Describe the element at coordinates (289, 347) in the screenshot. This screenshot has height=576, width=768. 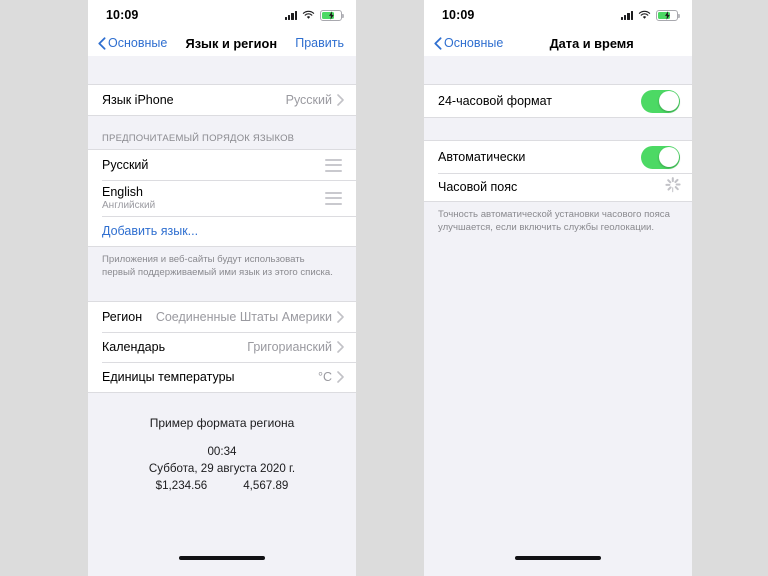
I see `row-value: Григорианский` at that location.